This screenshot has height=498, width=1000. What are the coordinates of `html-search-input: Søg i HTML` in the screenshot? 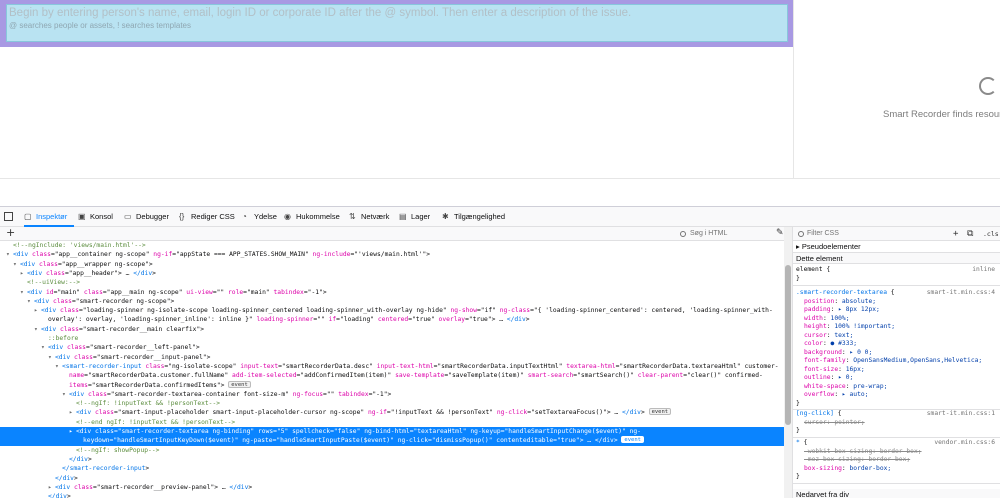 It's located at (723, 234).